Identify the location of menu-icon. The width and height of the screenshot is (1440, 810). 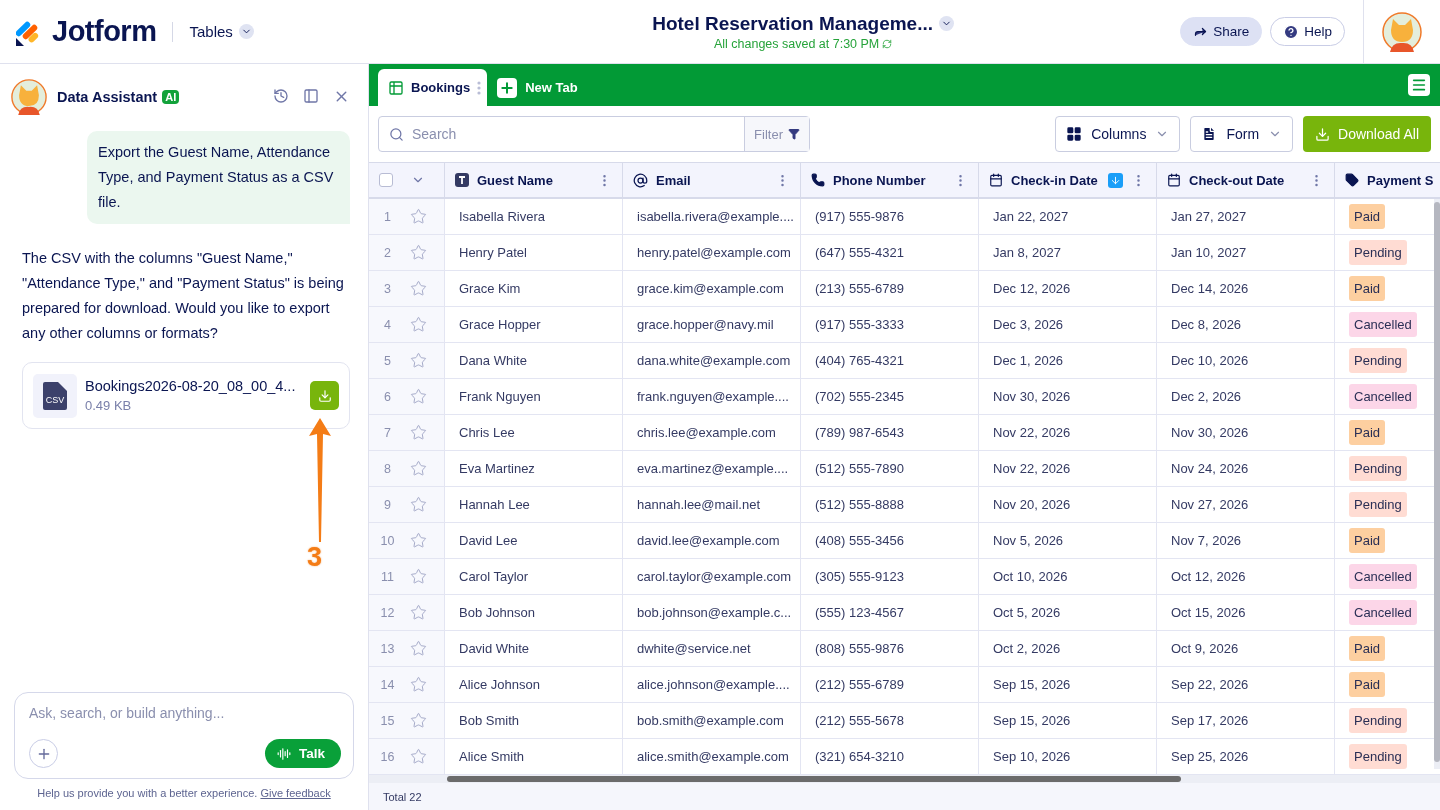
(1419, 85).